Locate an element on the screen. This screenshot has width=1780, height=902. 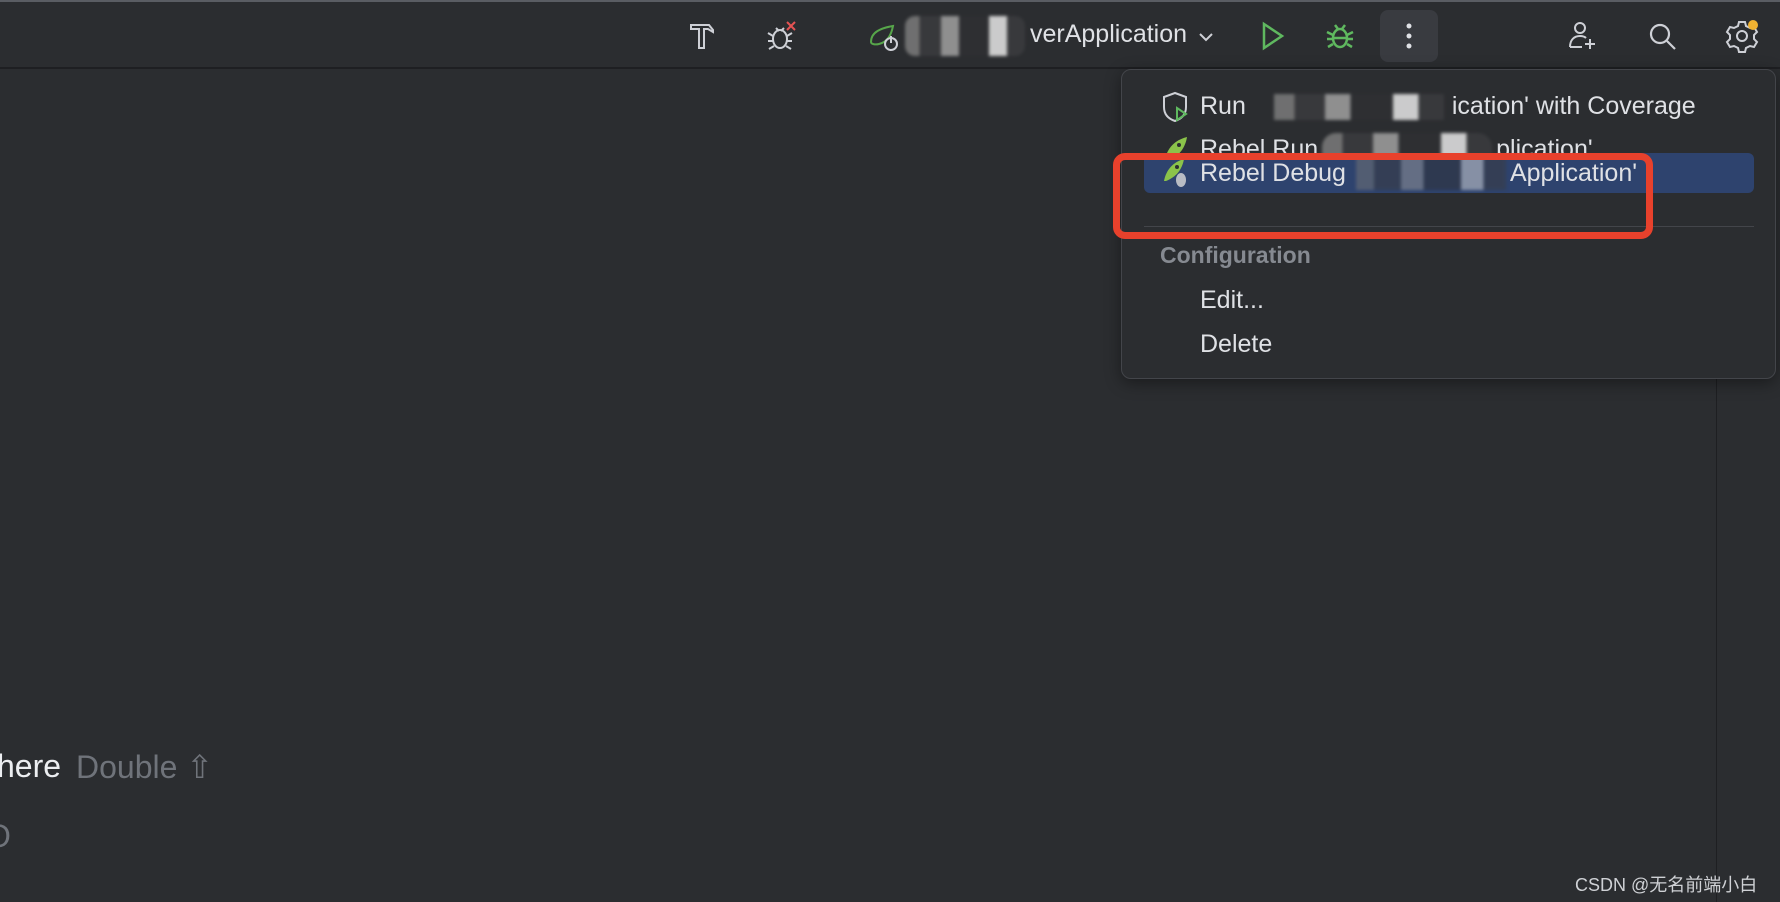
more-vertical-icon is located at coordinates (1409, 36).